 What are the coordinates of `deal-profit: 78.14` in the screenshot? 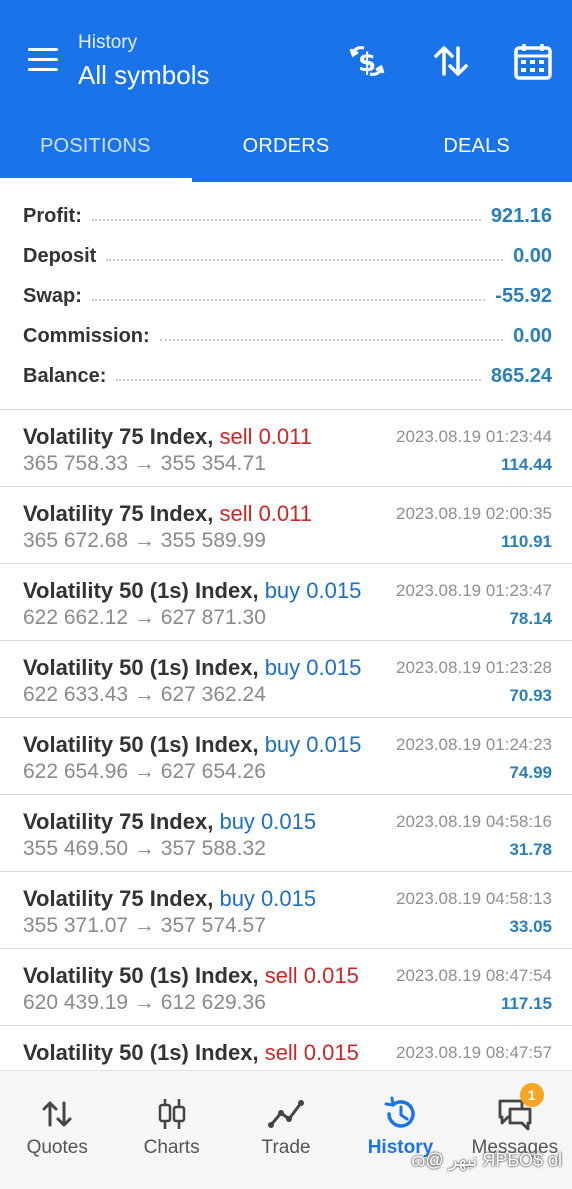 It's located at (530, 618).